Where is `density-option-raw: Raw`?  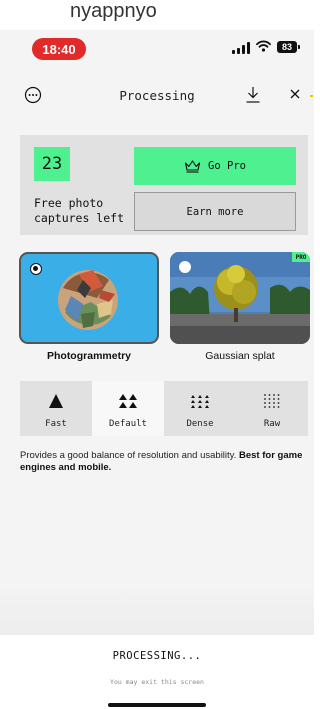
density-option-raw: Raw is located at coordinates (272, 408).